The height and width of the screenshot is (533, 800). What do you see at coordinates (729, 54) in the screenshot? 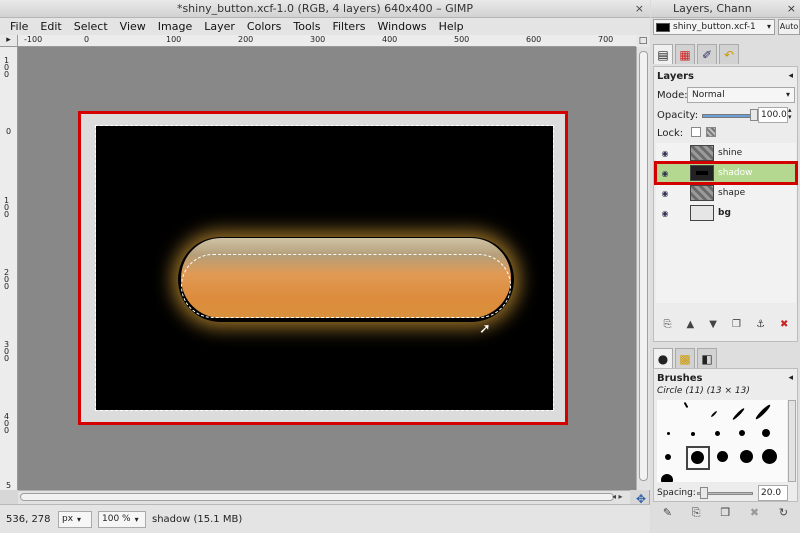
I see `tab-undo-icon: ↶` at bounding box center [729, 54].